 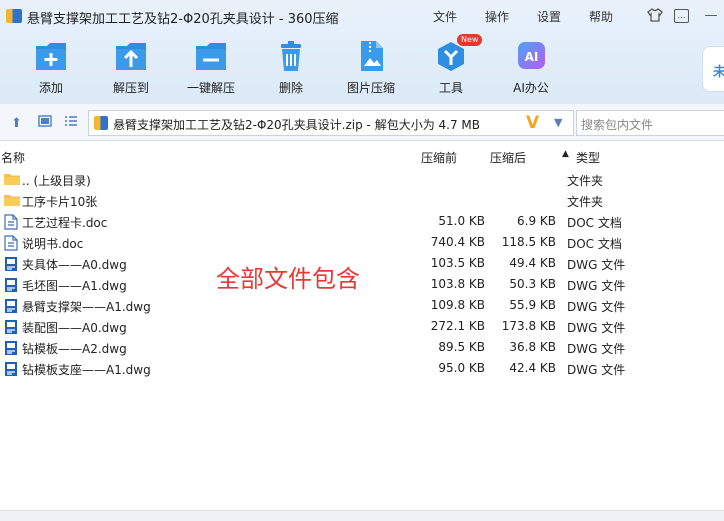 I want to click on extract-to-button: 解压到, so click(x=131, y=70).